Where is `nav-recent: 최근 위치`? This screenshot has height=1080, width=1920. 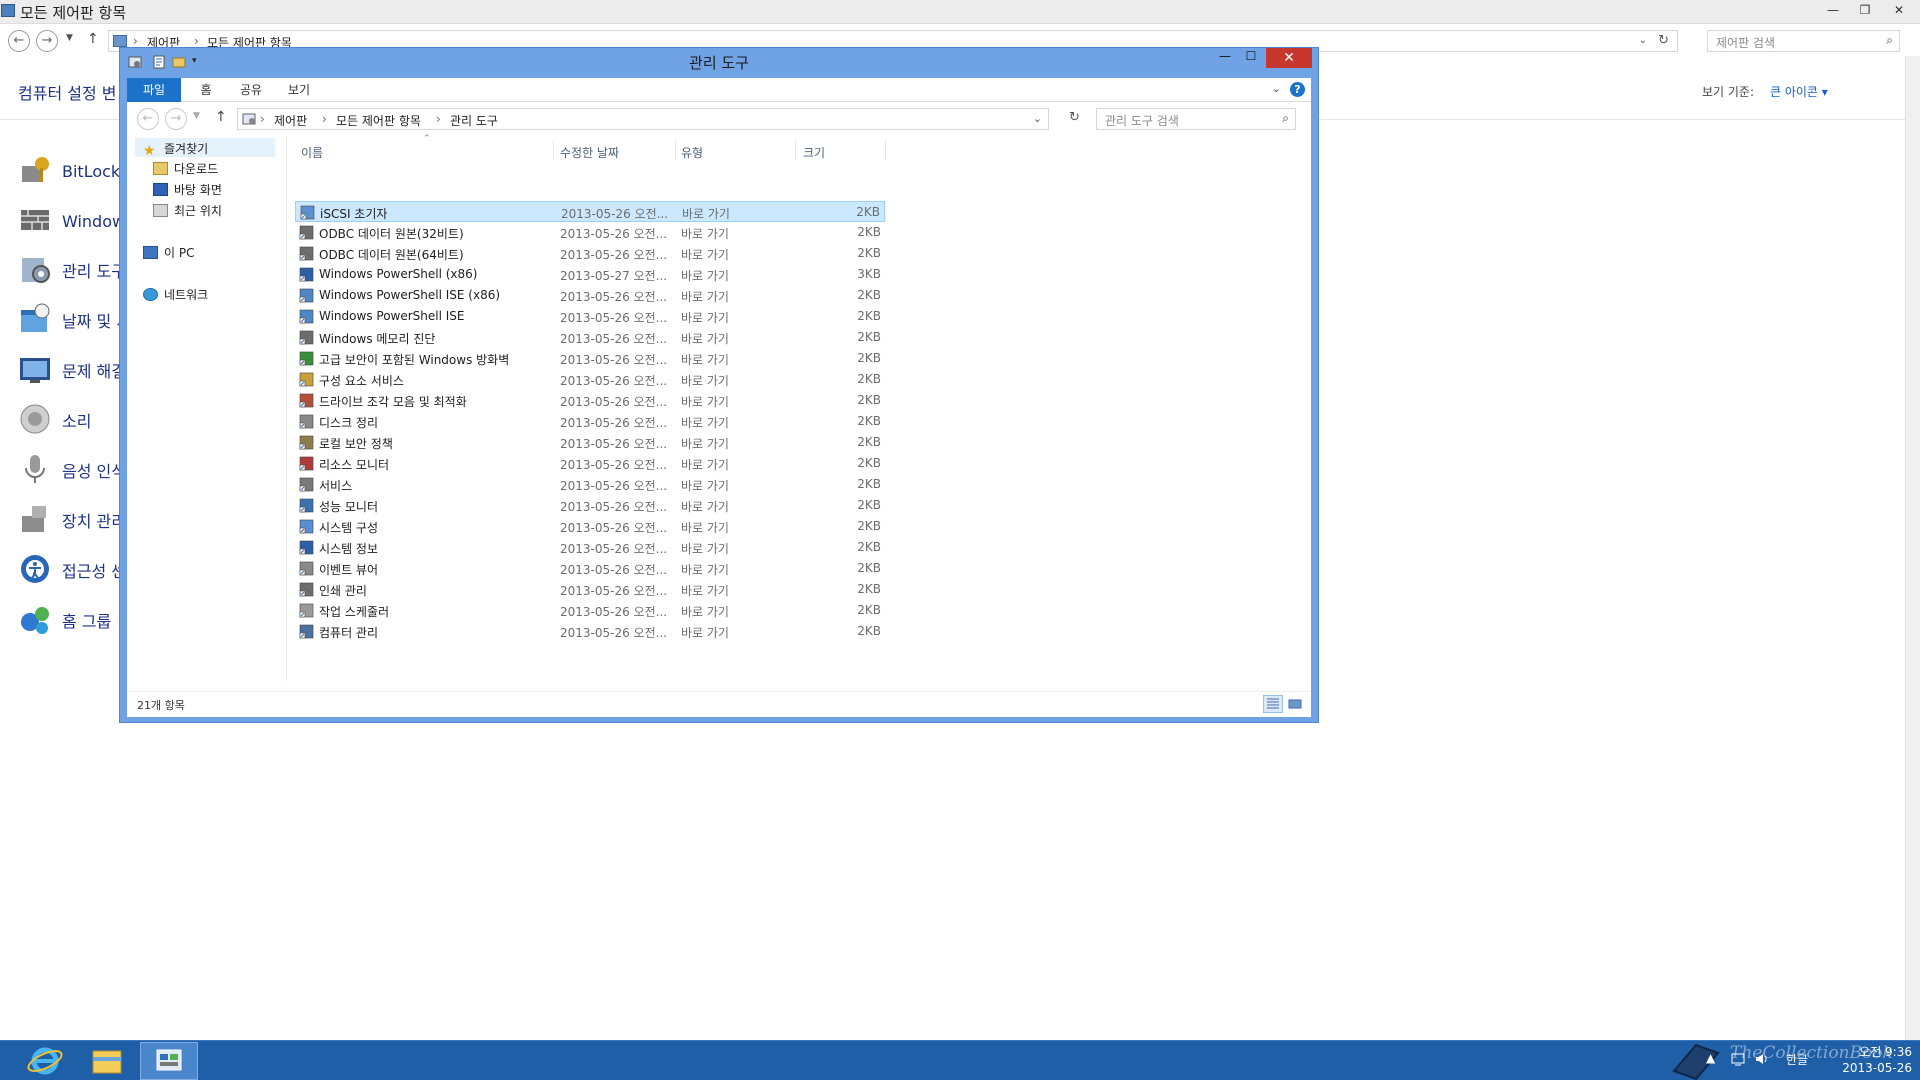
nav-recent: 최근 위치 is located at coordinates (187, 209).